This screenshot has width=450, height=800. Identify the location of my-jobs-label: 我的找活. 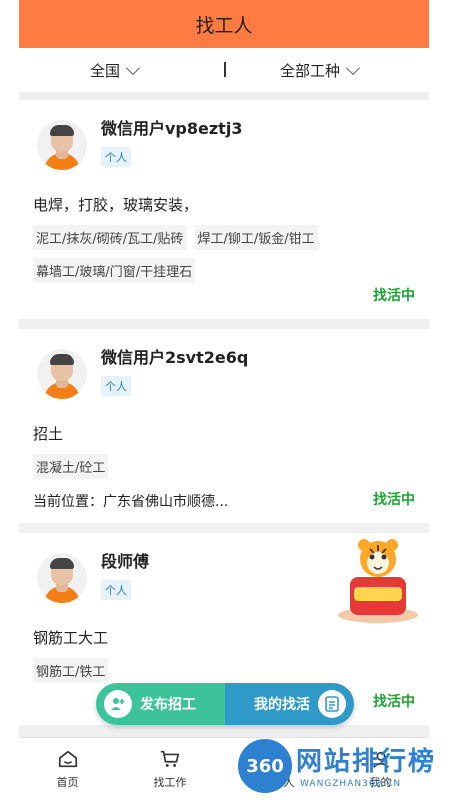
(282, 705).